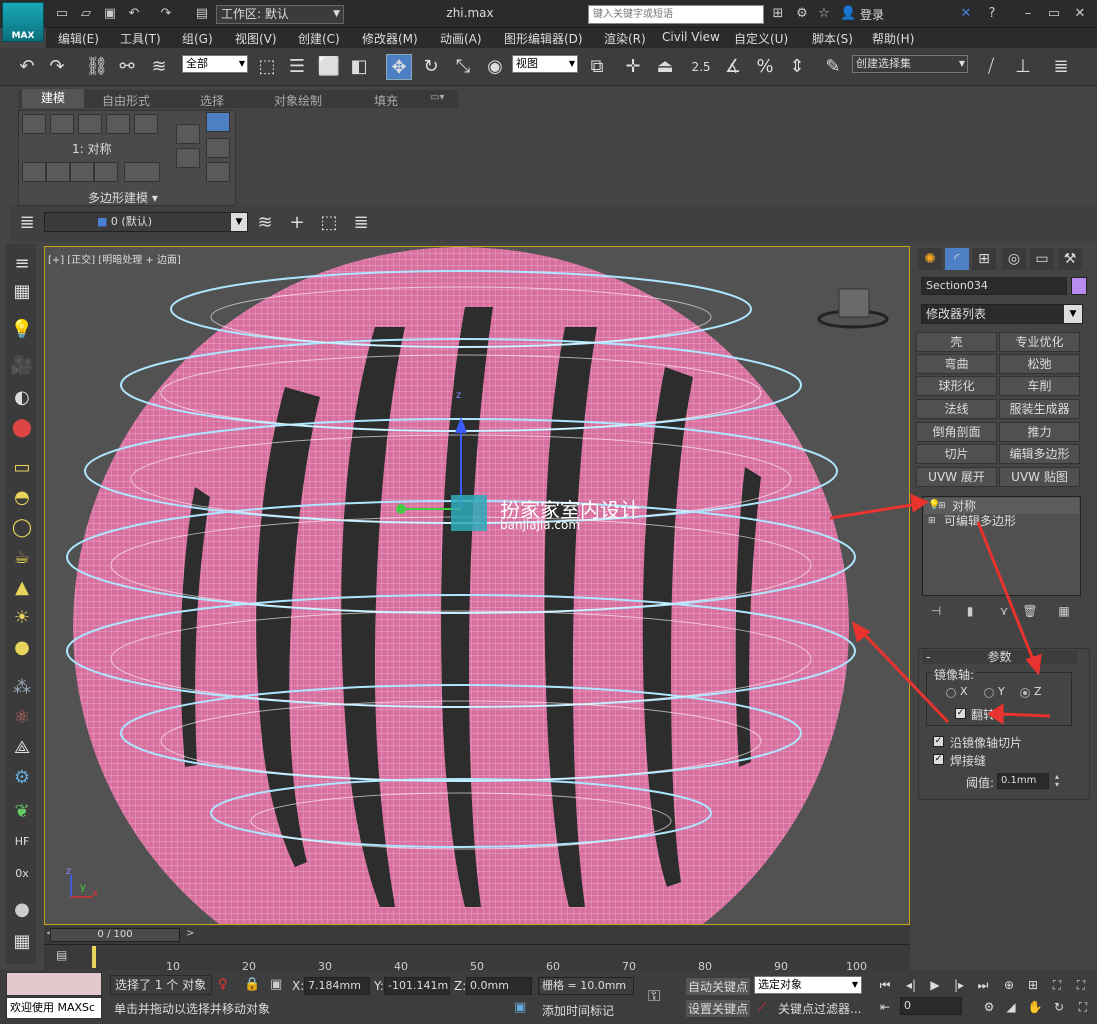  What do you see at coordinates (1009, 985) in the screenshot?
I see `zoom-icon: ⊕` at bounding box center [1009, 985].